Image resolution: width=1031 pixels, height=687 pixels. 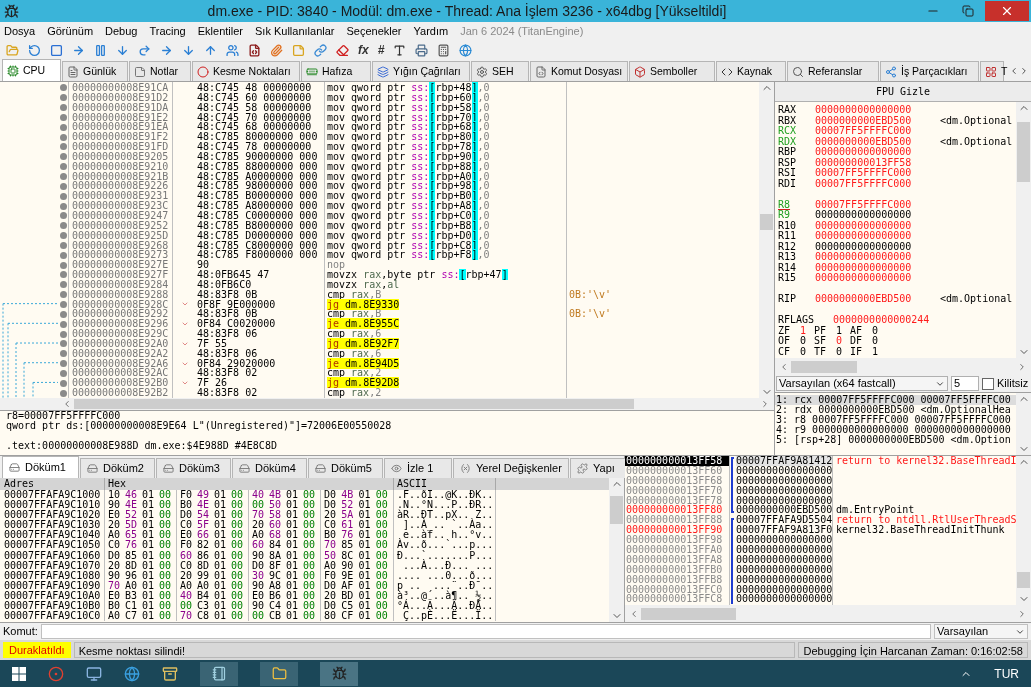 I want to click on step-down-icon, so click(x=188, y=50).